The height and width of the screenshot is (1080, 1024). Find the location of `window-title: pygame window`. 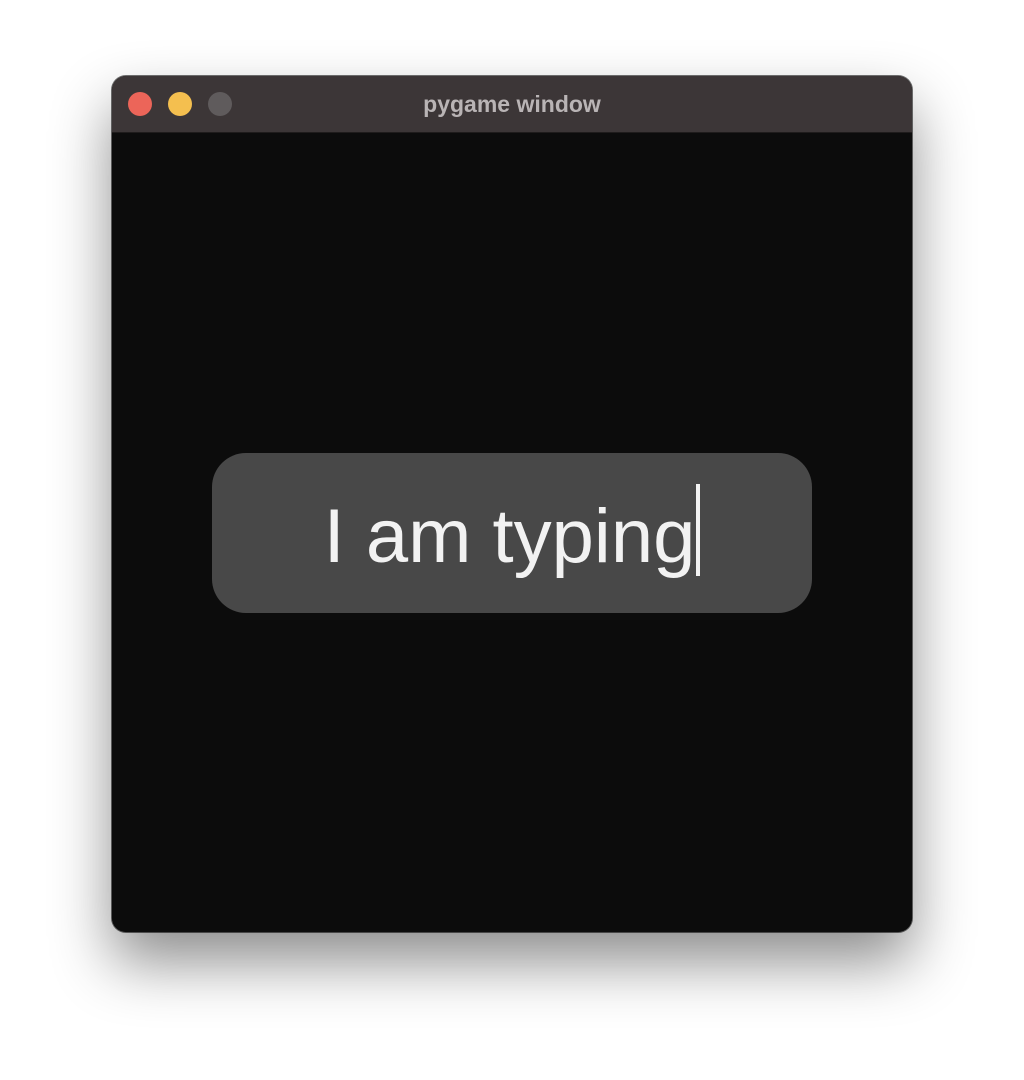

window-title: pygame window is located at coordinates (512, 104).